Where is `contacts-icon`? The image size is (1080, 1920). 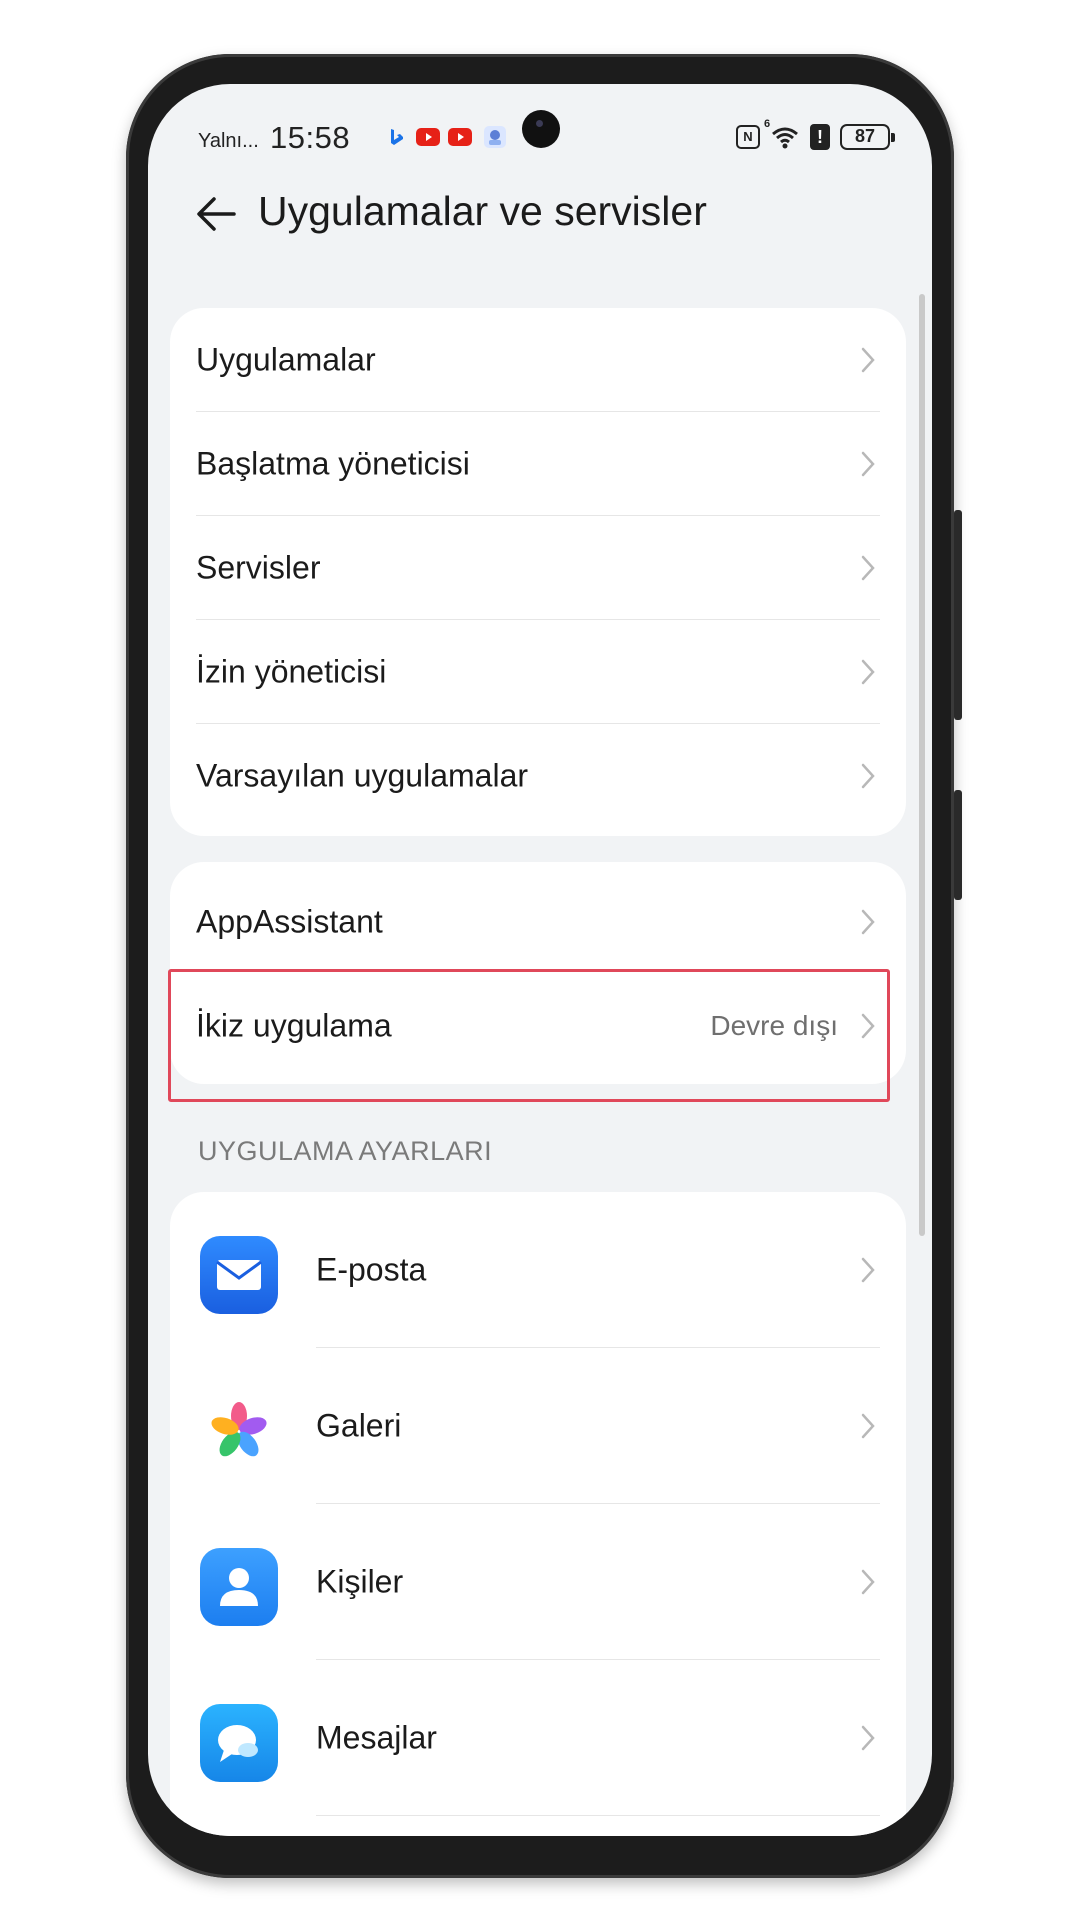 contacts-icon is located at coordinates (239, 1587).